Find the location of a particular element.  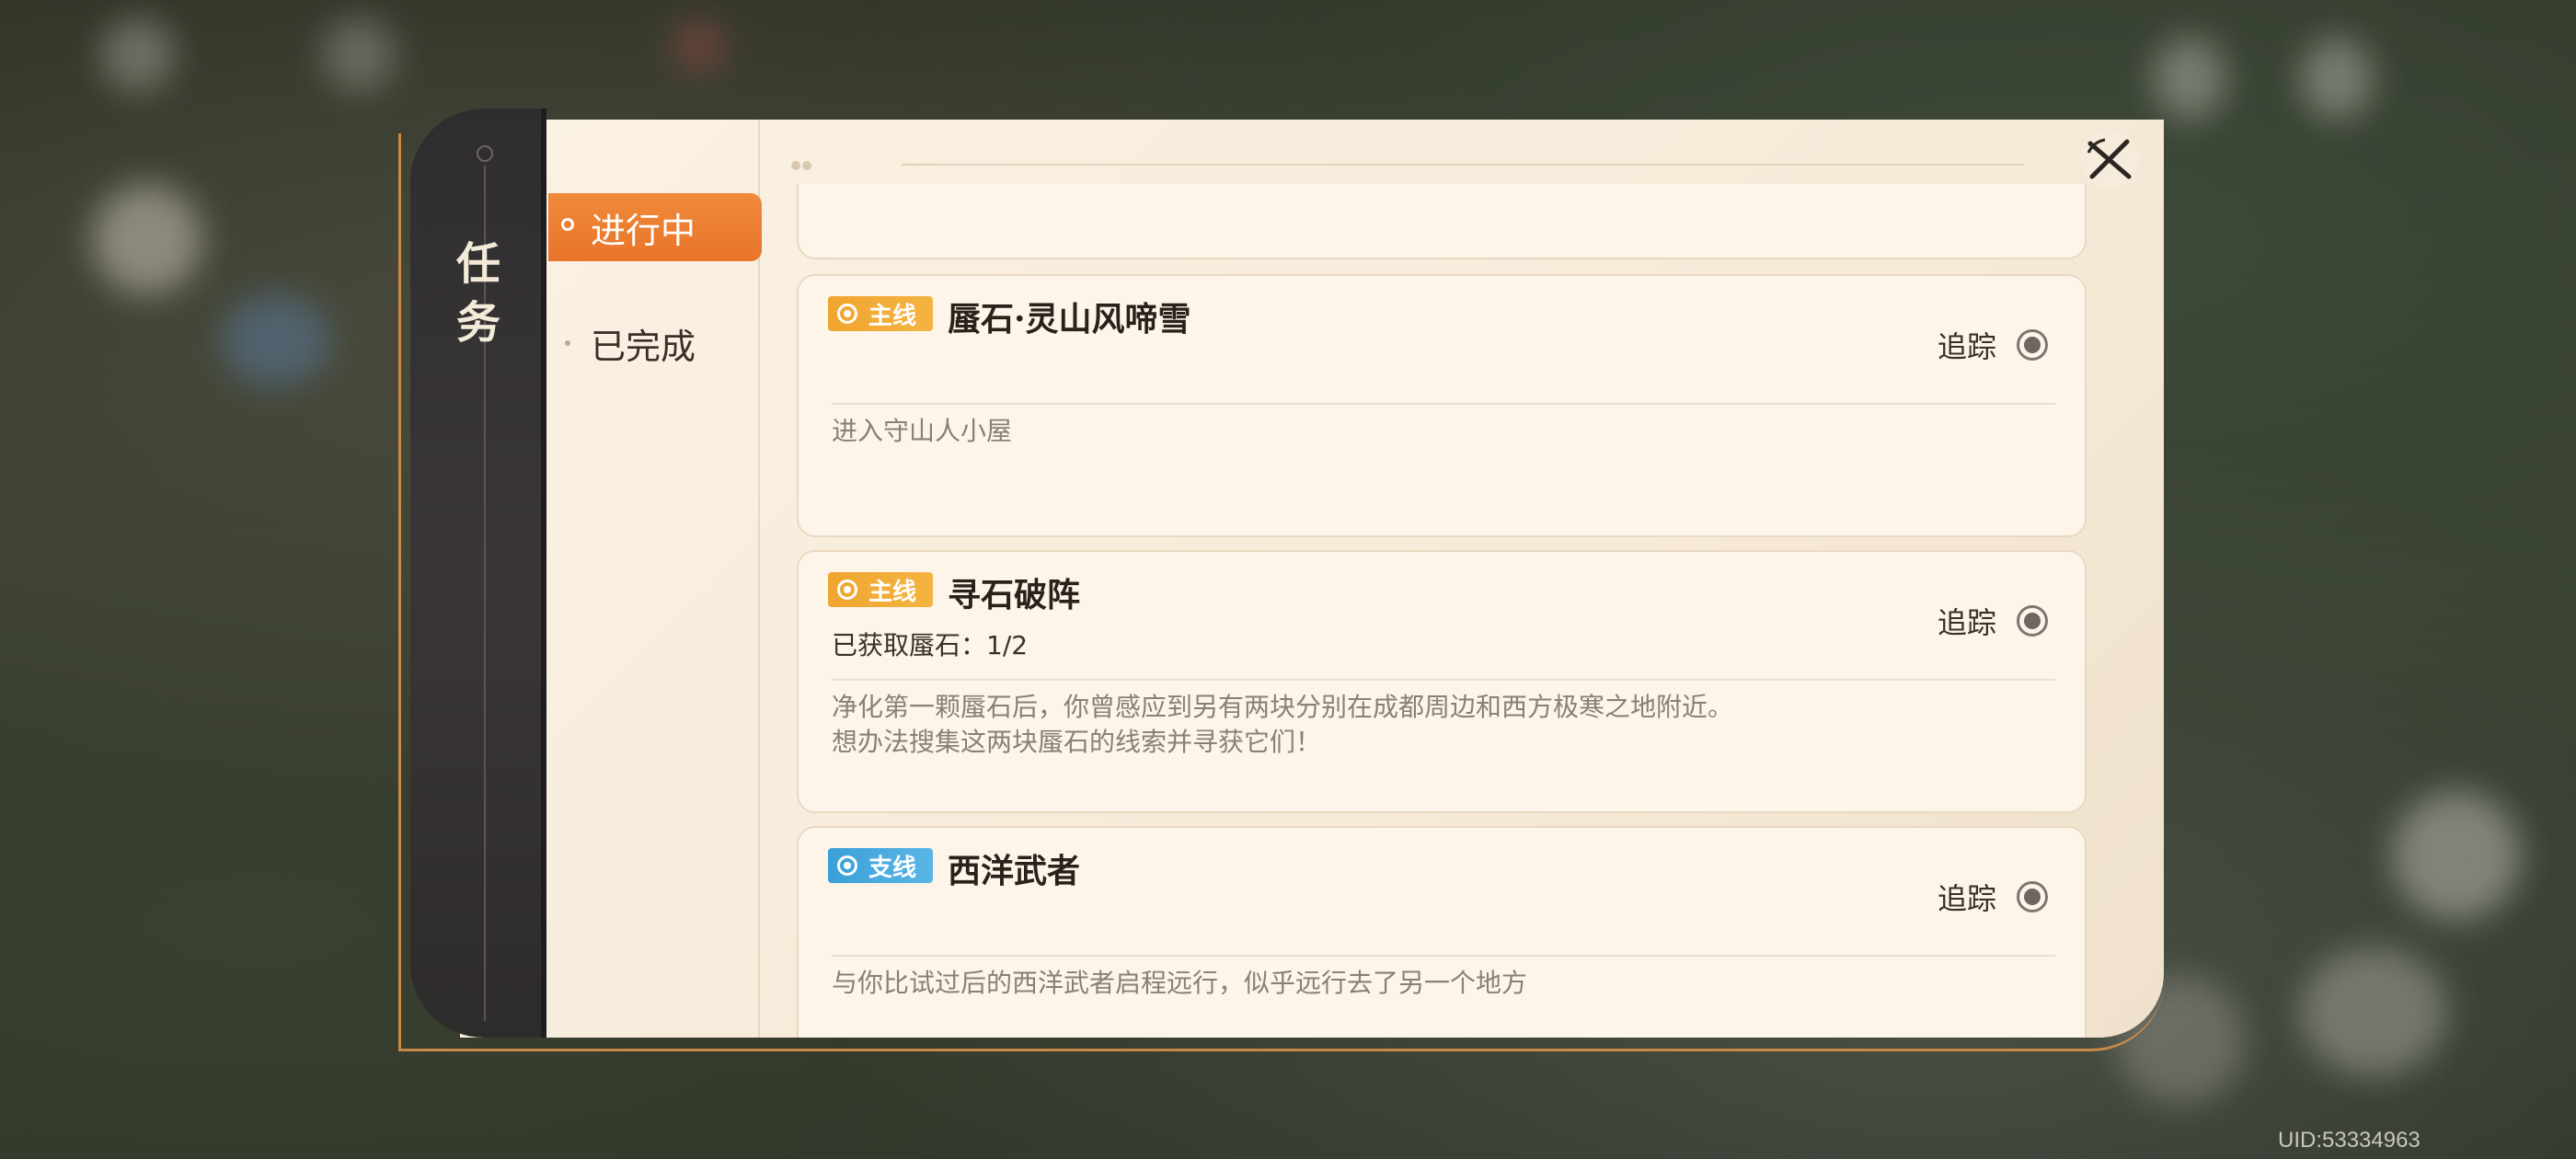

close-icon is located at coordinates (2109, 158).